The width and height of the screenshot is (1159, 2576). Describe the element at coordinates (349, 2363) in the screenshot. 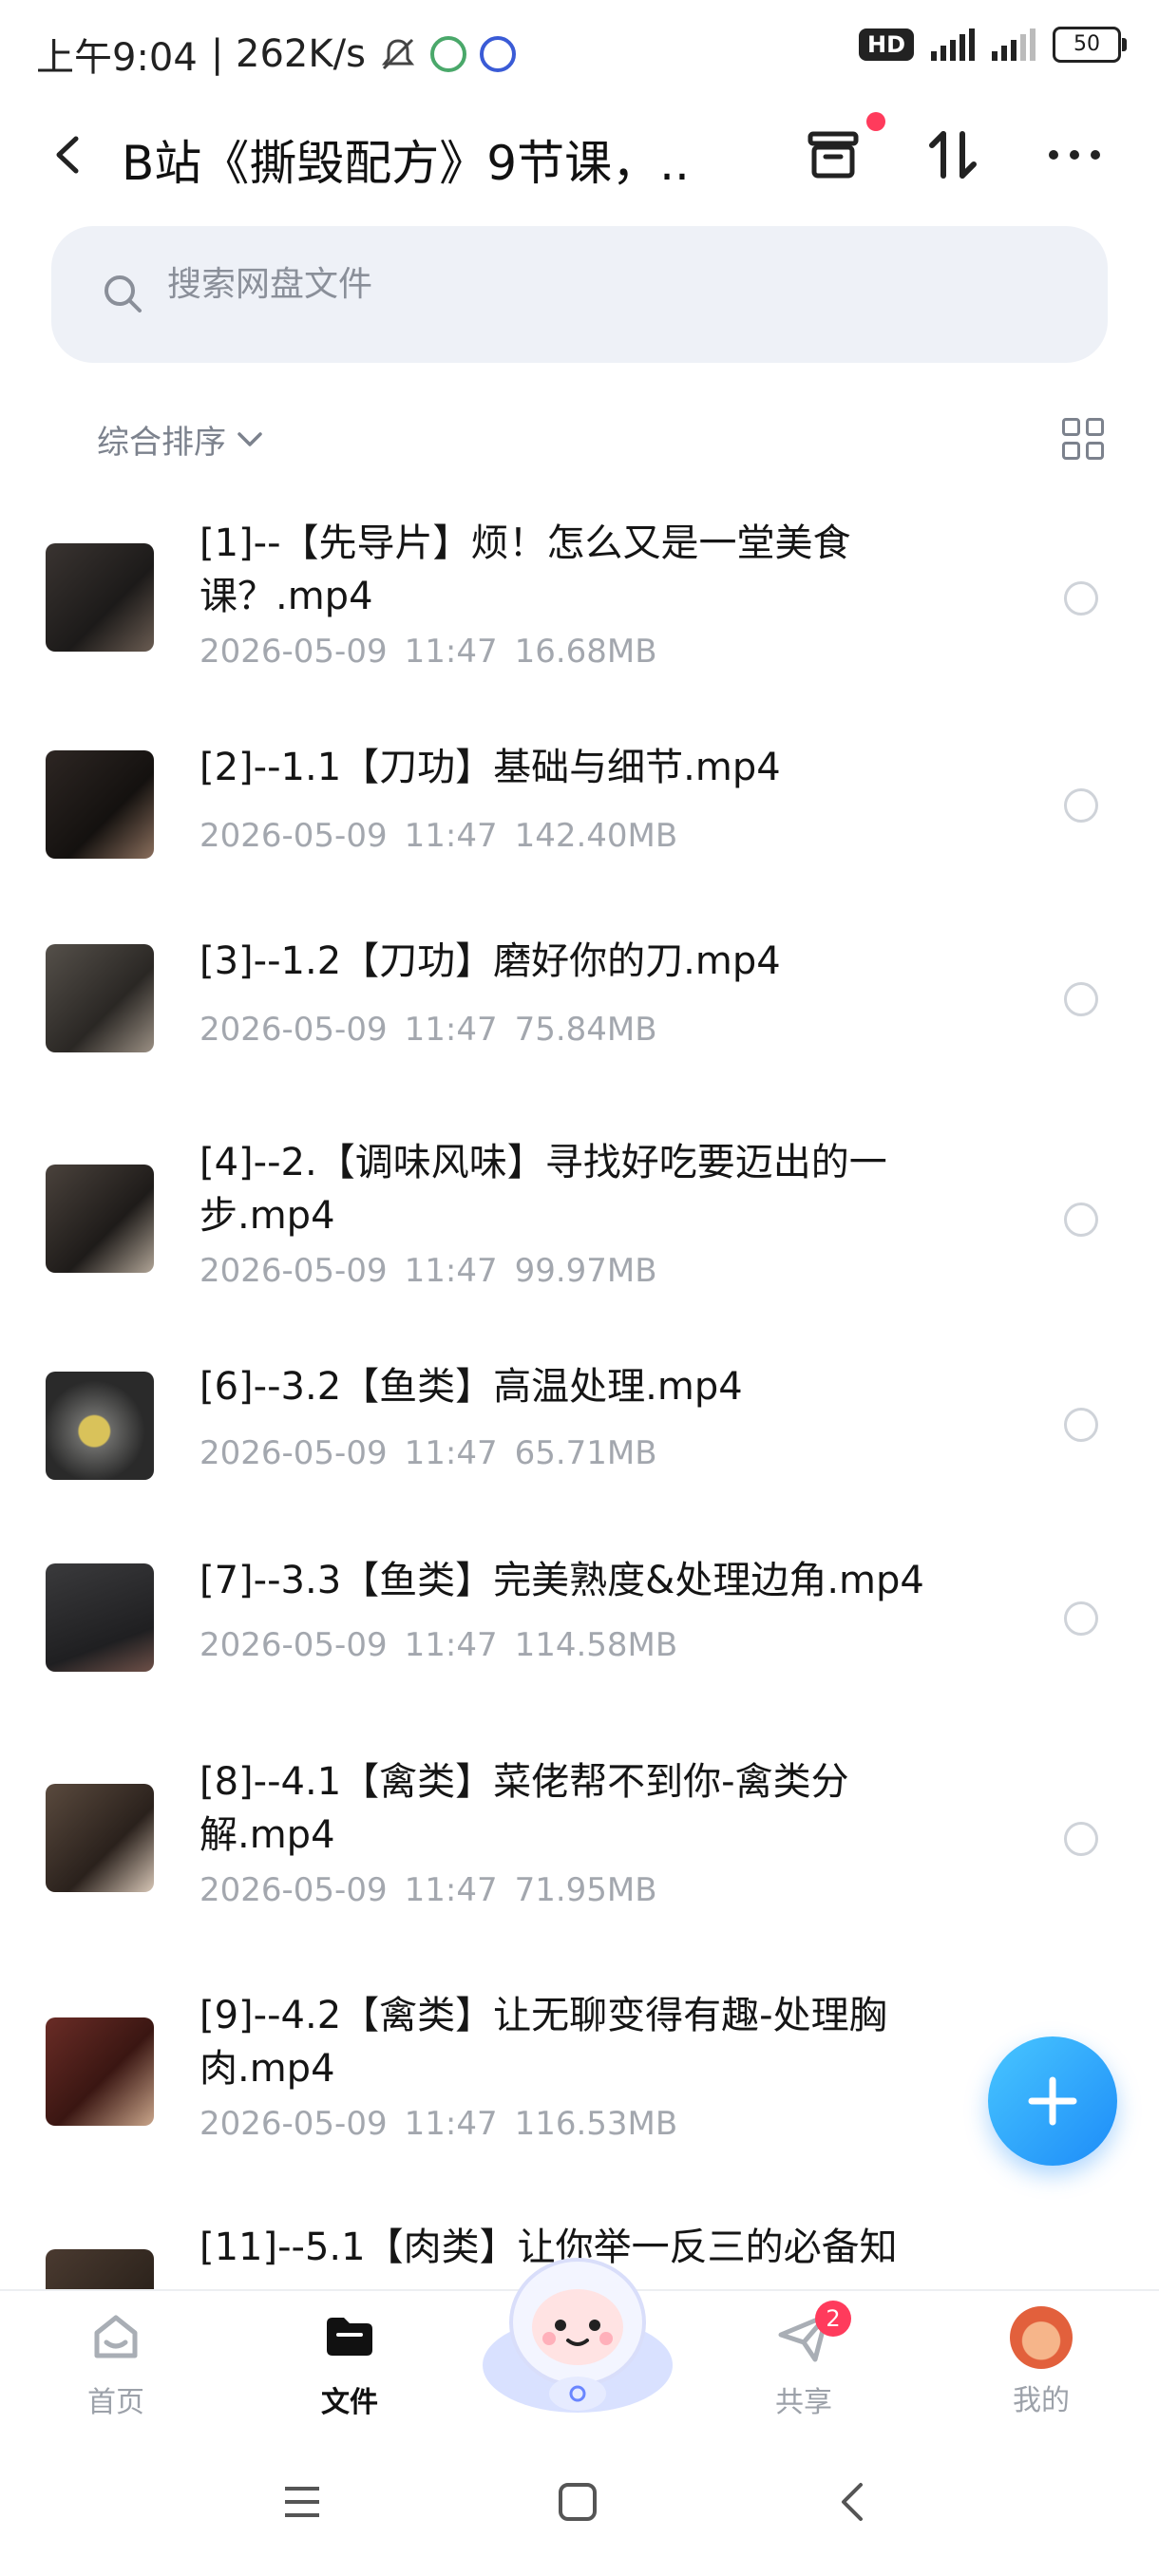

I see `nav-files: 文件` at that location.